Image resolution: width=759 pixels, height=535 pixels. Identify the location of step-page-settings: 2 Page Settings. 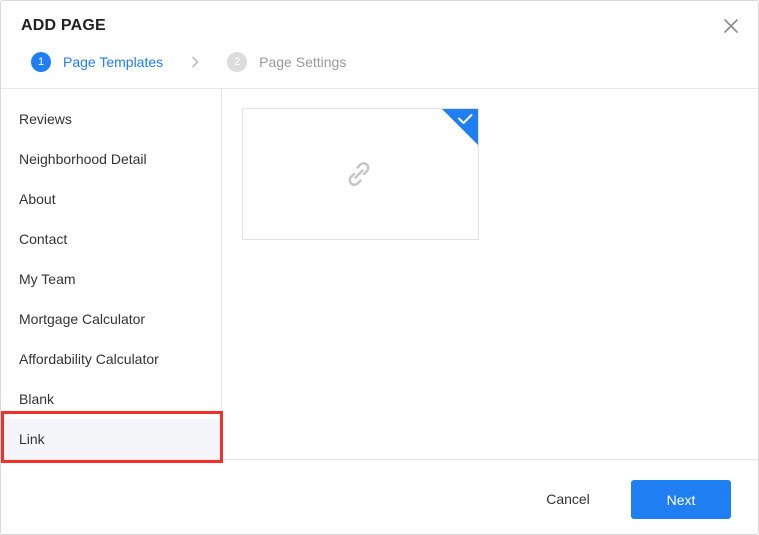
(286, 62).